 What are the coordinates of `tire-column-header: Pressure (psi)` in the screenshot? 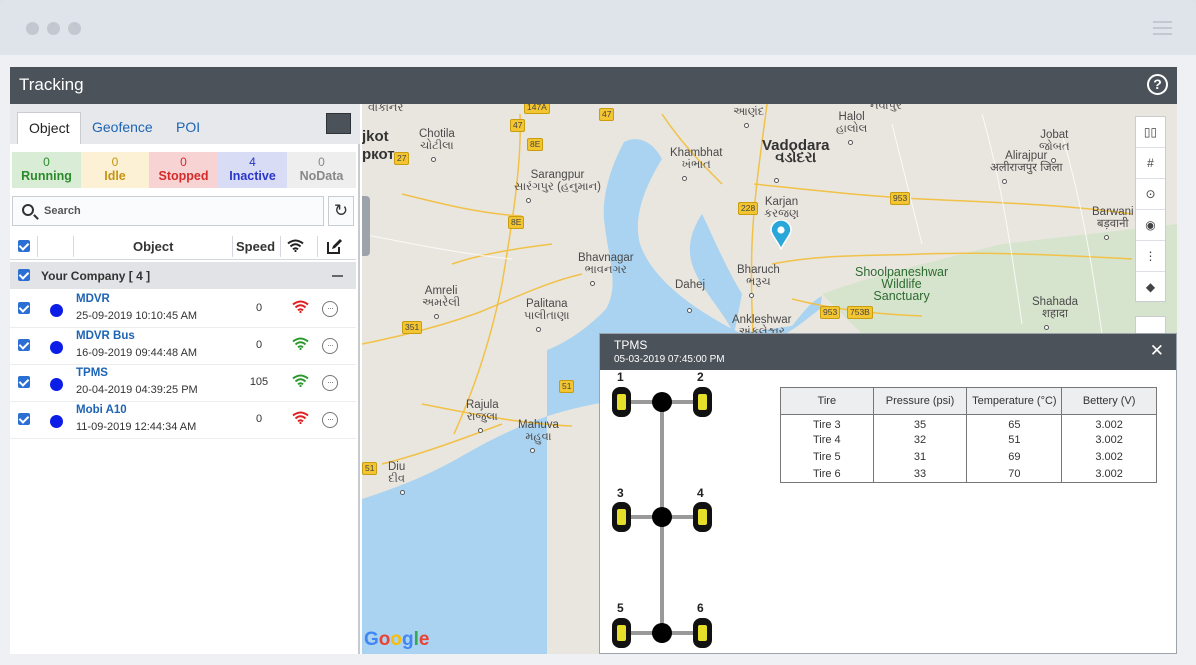 It's located at (920, 401).